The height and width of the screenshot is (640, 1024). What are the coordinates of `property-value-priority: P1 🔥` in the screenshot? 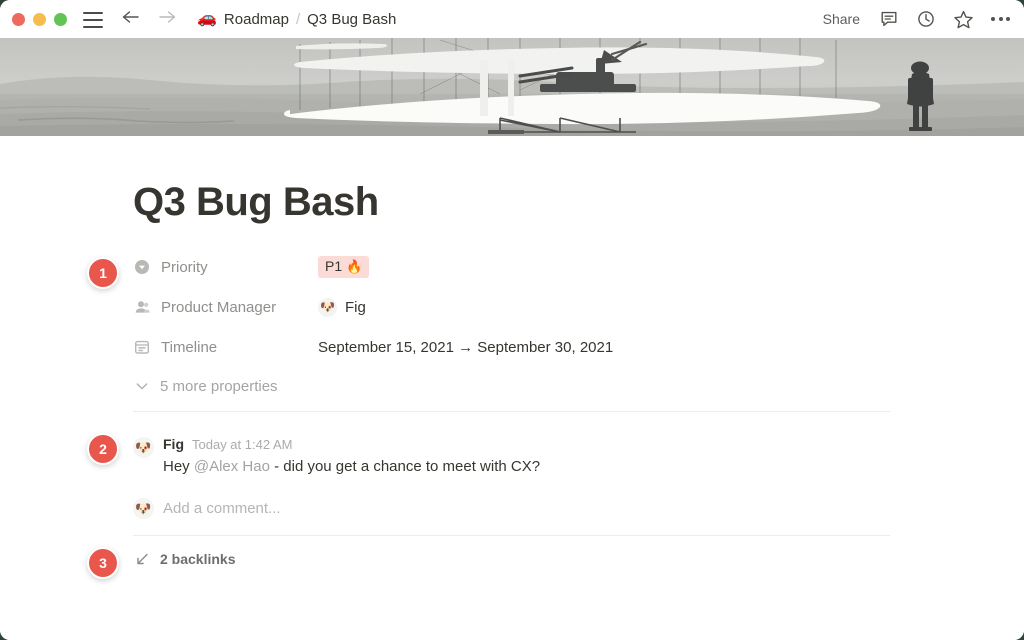 It's located at (344, 267).